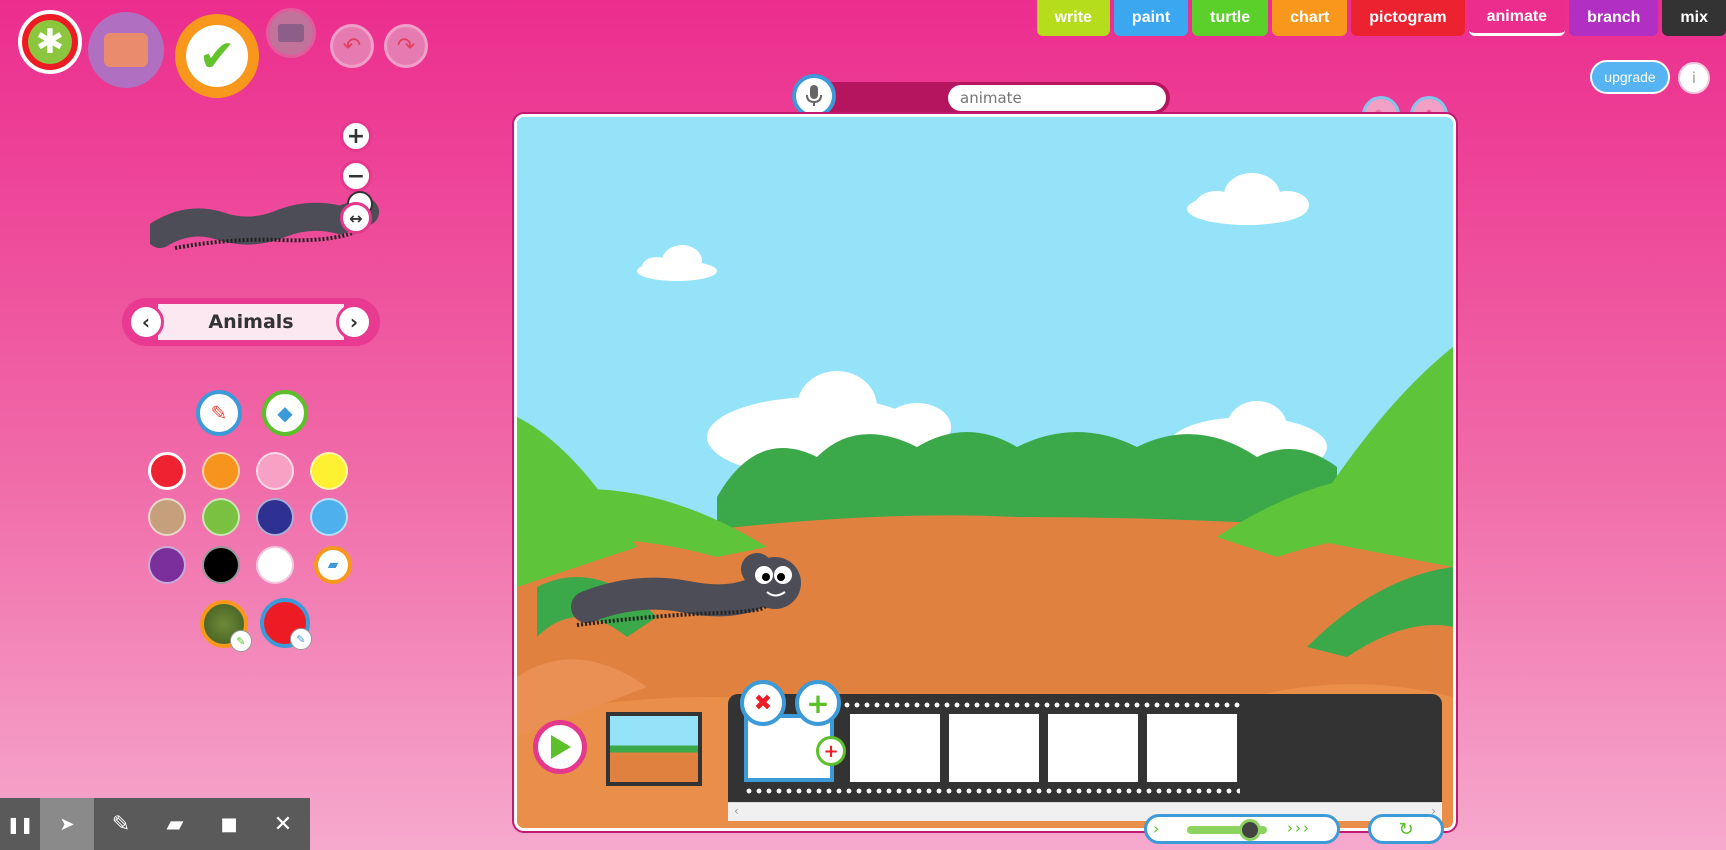 Image resolution: width=1726 pixels, height=850 pixels. I want to click on eraser-button: ▰, so click(175, 824).